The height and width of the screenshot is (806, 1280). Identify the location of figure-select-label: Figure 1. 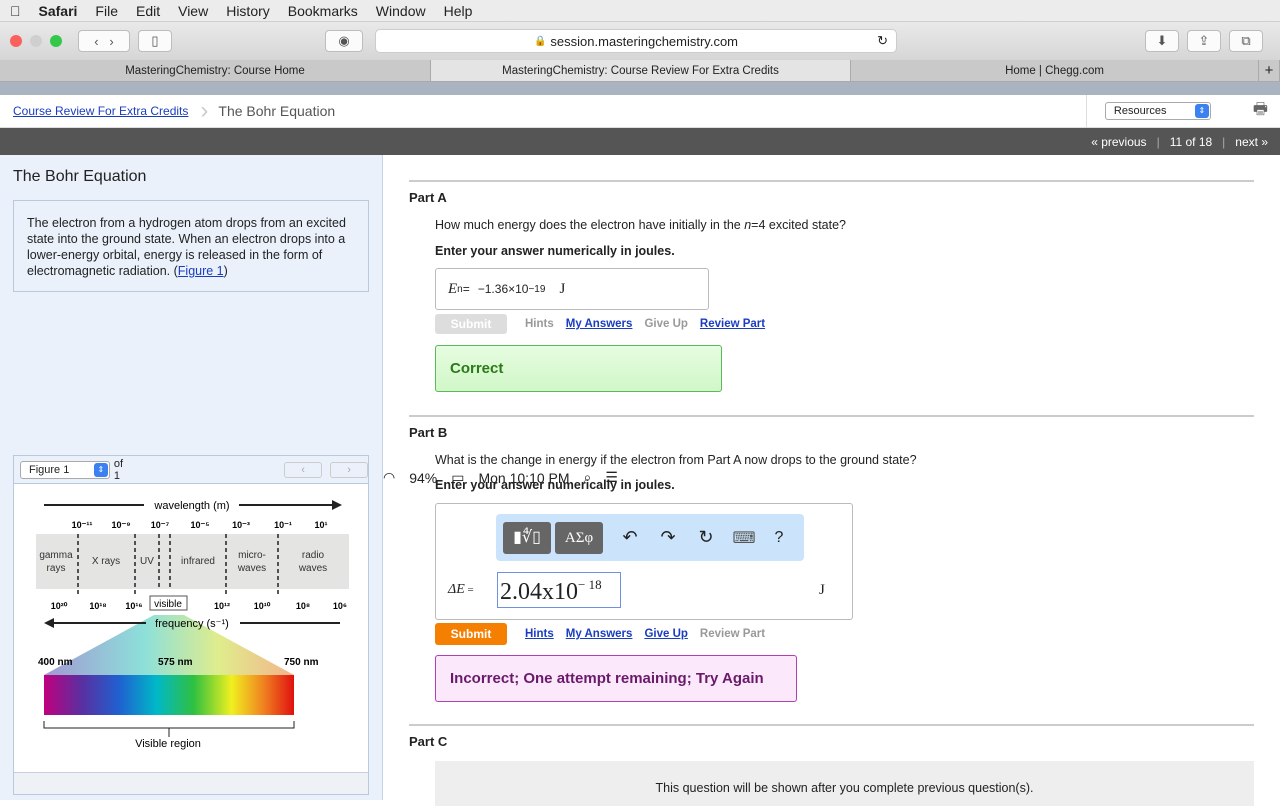
(49, 469).